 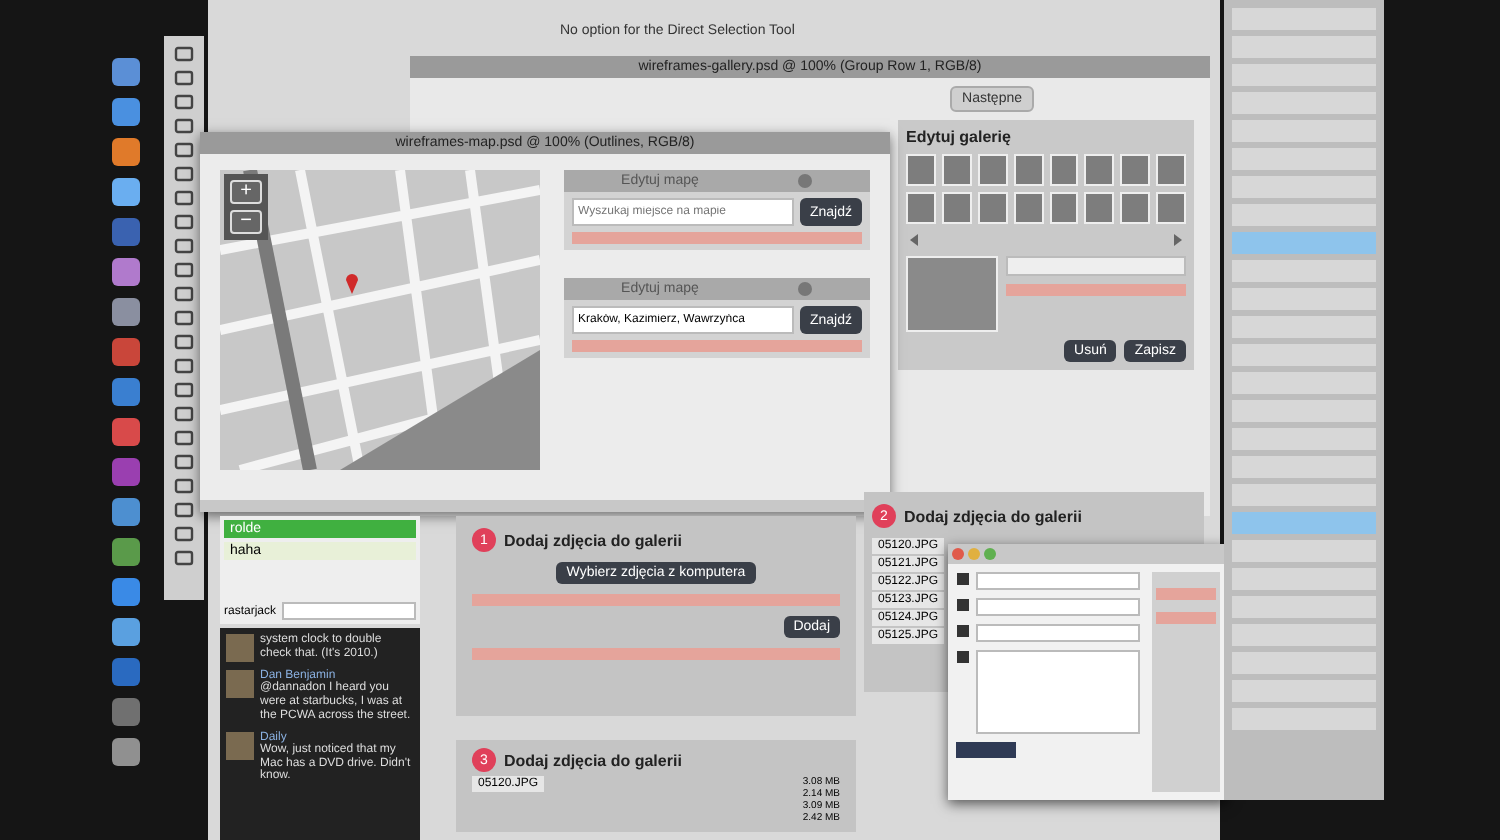 I want to click on error-bar, so click(x=1186, y=618).